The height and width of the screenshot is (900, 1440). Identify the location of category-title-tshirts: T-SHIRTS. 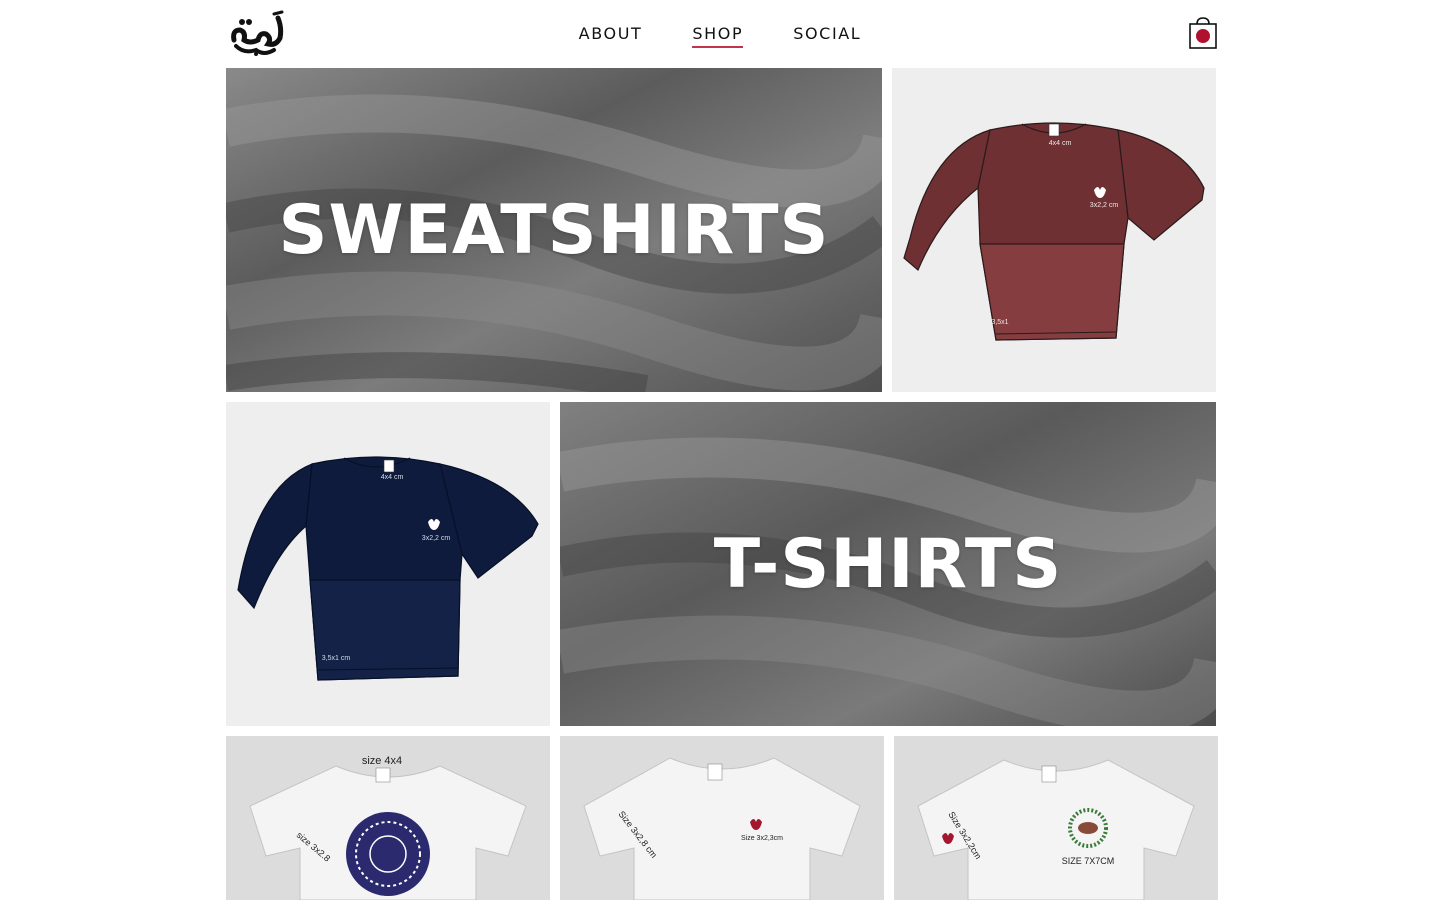
(888, 564).